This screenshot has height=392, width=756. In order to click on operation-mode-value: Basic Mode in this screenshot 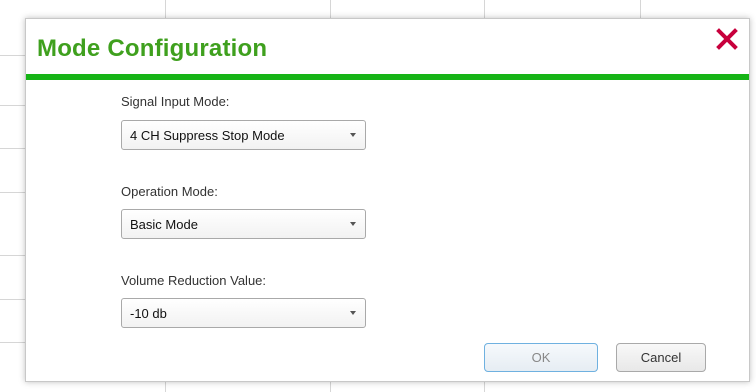, I will do `click(164, 224)`.